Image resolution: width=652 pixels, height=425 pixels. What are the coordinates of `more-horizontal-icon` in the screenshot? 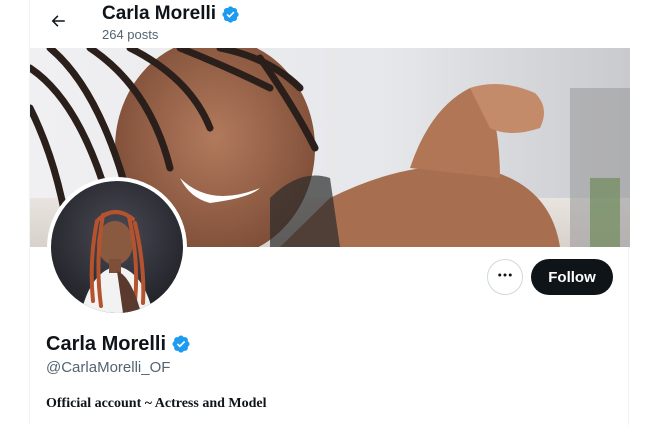 It's located at (505, 277).